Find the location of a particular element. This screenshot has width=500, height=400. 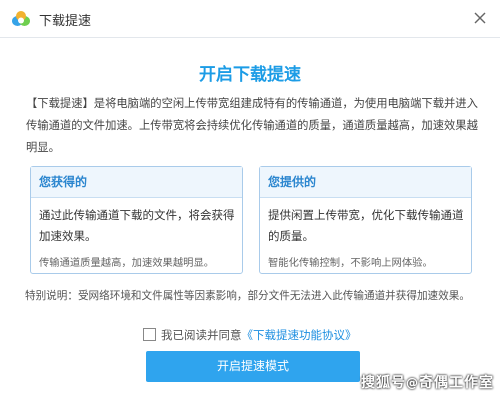

agreement-link: 《下载提速功能协议》 is located at coordinates (299, 335).